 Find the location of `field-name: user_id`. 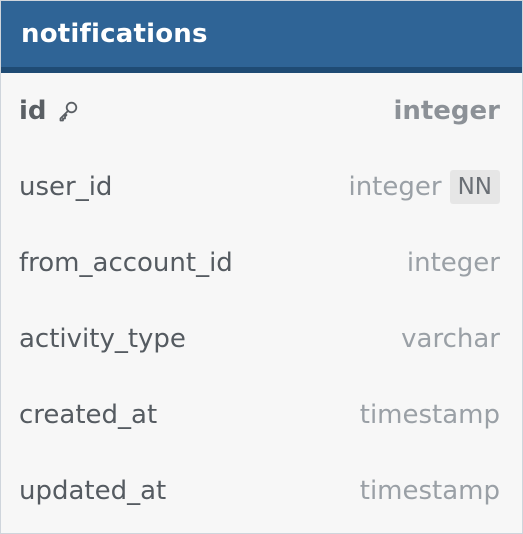

field-name: user_id is located at coordinates (66, 187).